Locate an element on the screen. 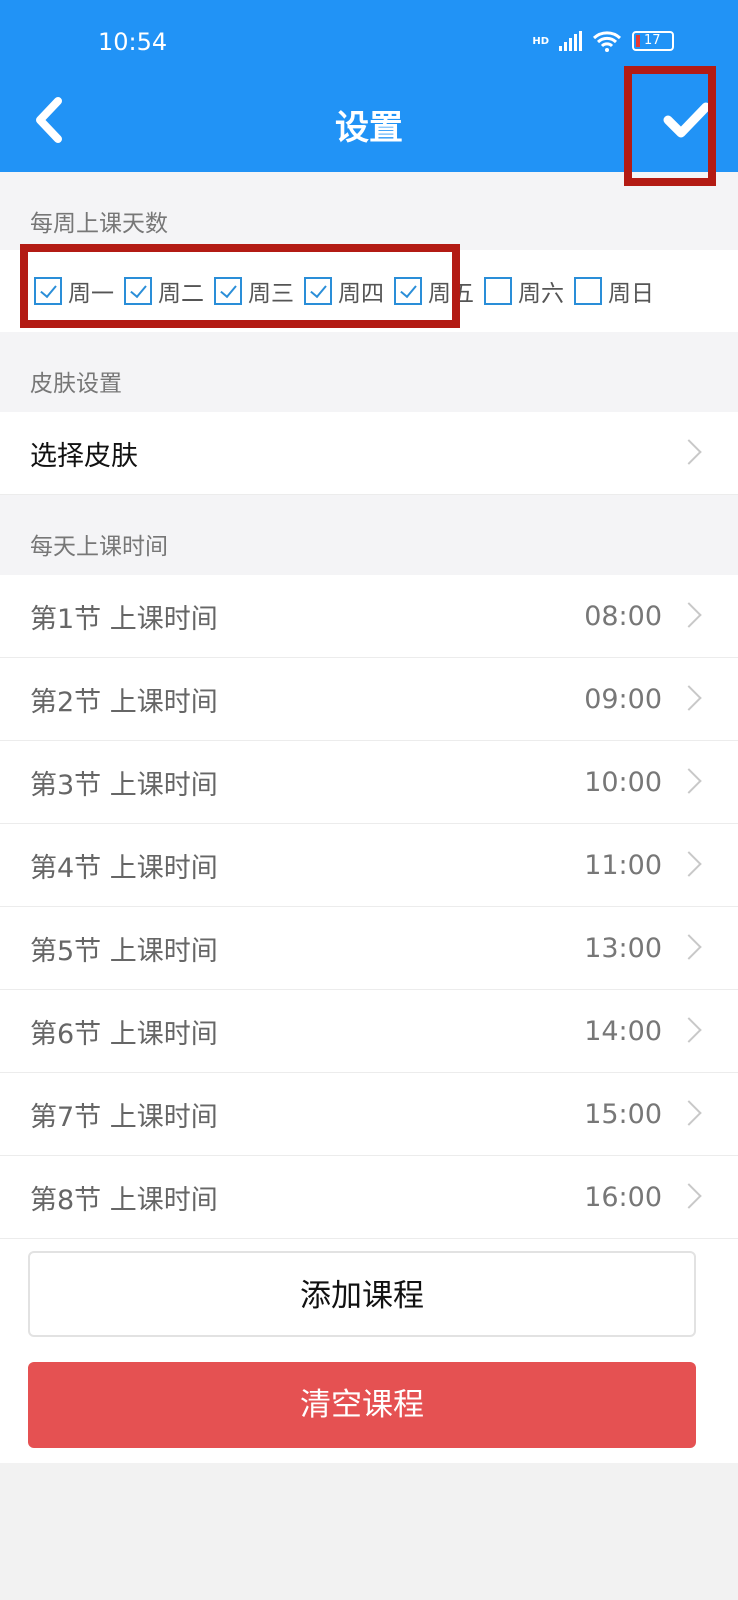 Image resolution: width=738 pixels, height=1600 pixels. class-time-value: 13:00 is located at coordinates (623, 948).